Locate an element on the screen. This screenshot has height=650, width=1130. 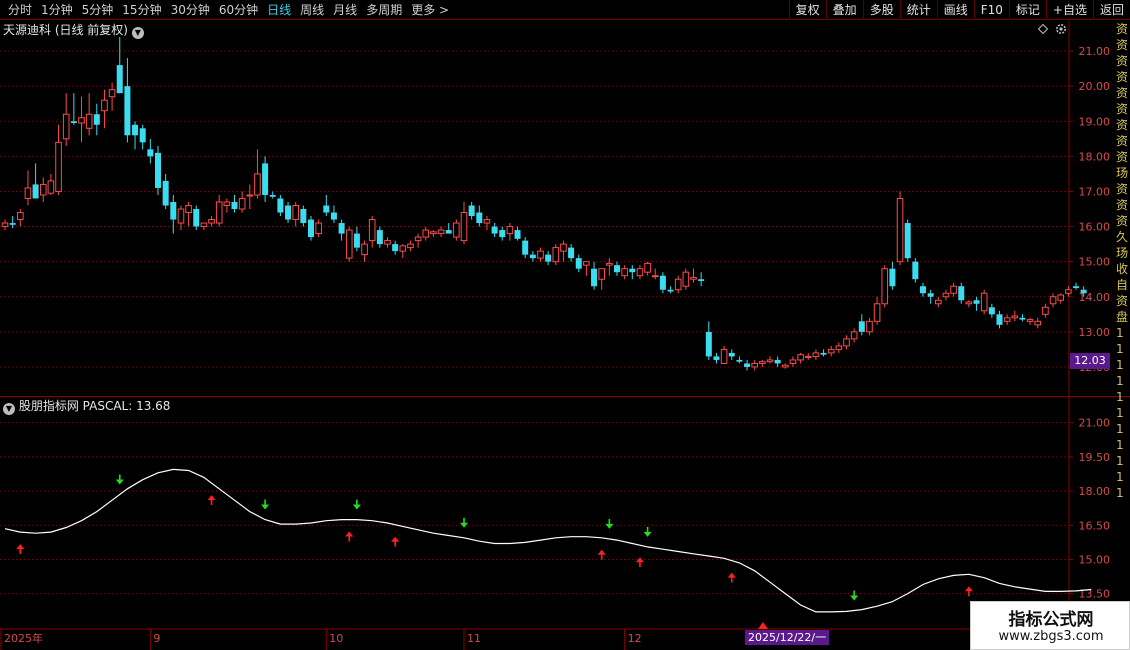
period-tab-8: 月线 is located at coordinates (345, 10).